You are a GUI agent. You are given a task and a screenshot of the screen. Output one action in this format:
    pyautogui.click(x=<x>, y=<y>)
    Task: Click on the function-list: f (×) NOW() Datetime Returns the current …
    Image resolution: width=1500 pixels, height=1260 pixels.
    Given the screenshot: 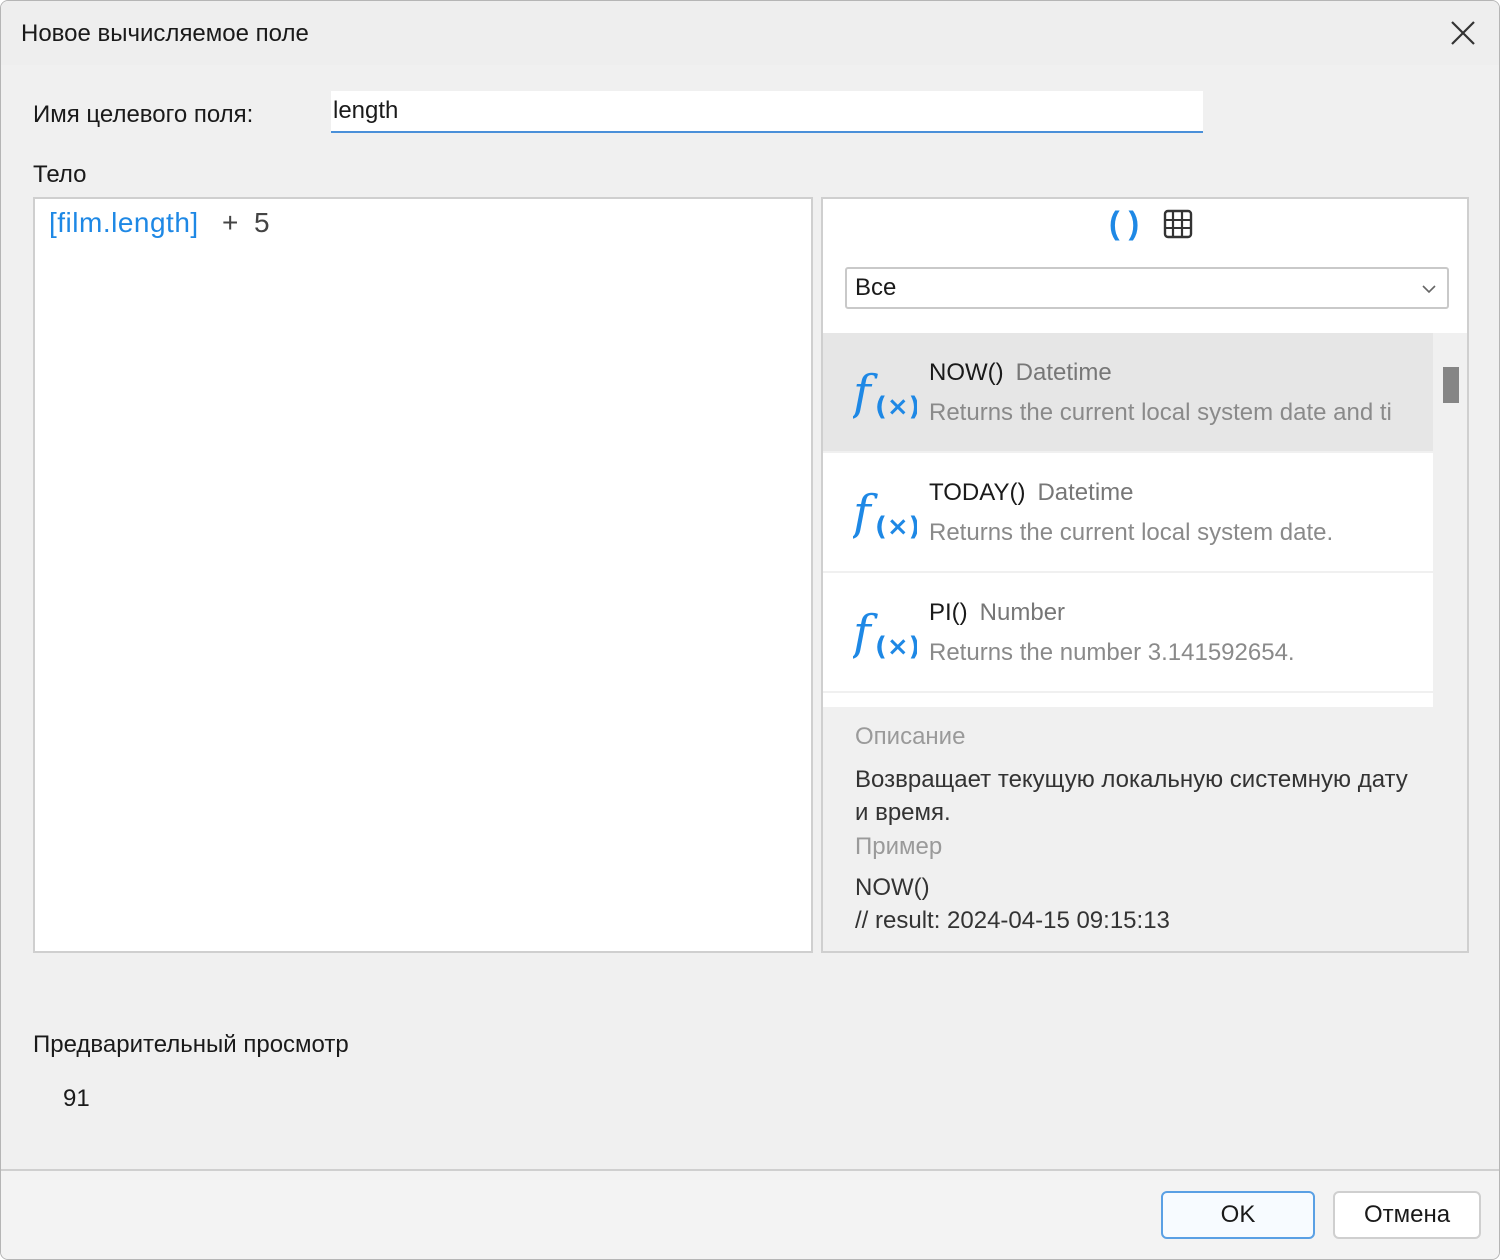 What is the action you would take?
    pyautogui.click(x=1145, y=520)
    